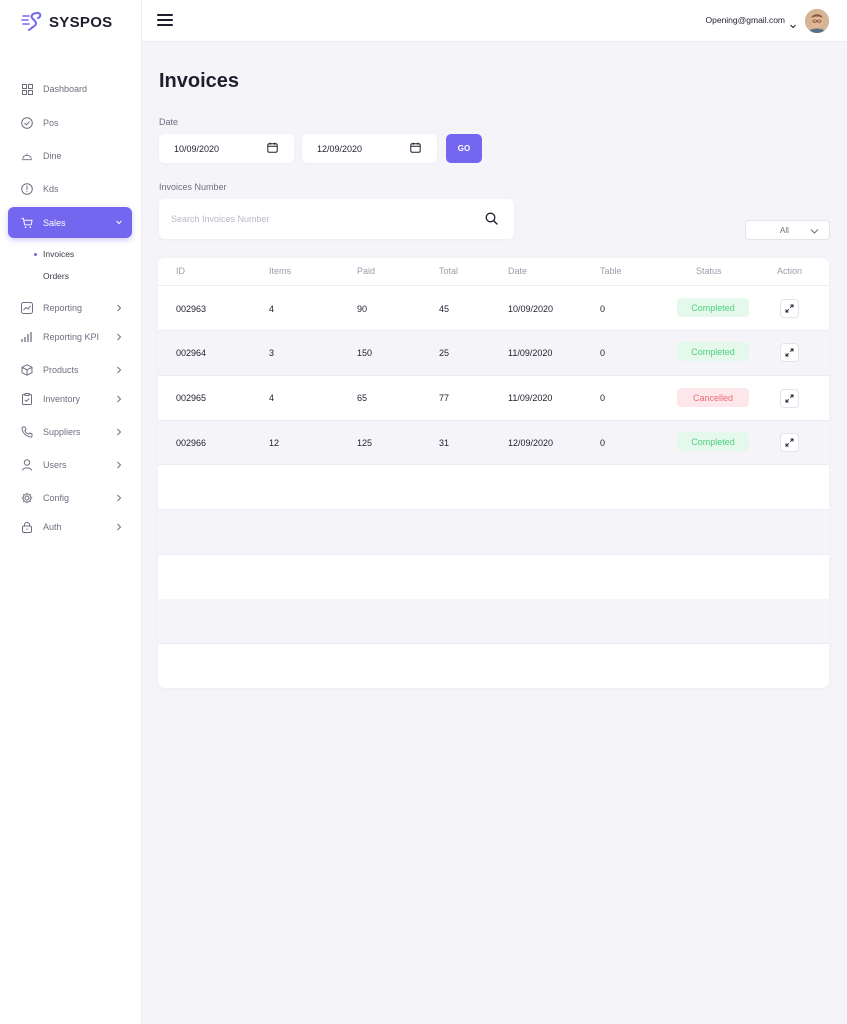  Describe the element at coordinates (817, 21) in the screenshot. I see `avatar` at that location.